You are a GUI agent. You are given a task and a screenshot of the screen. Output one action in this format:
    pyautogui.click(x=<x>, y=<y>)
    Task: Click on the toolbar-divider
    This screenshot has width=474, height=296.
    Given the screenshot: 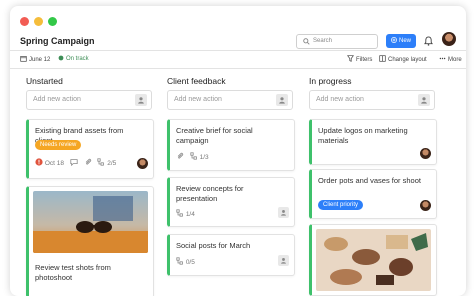 What is the action you would take?
    pyautogui.click(x=238, y=68)
    